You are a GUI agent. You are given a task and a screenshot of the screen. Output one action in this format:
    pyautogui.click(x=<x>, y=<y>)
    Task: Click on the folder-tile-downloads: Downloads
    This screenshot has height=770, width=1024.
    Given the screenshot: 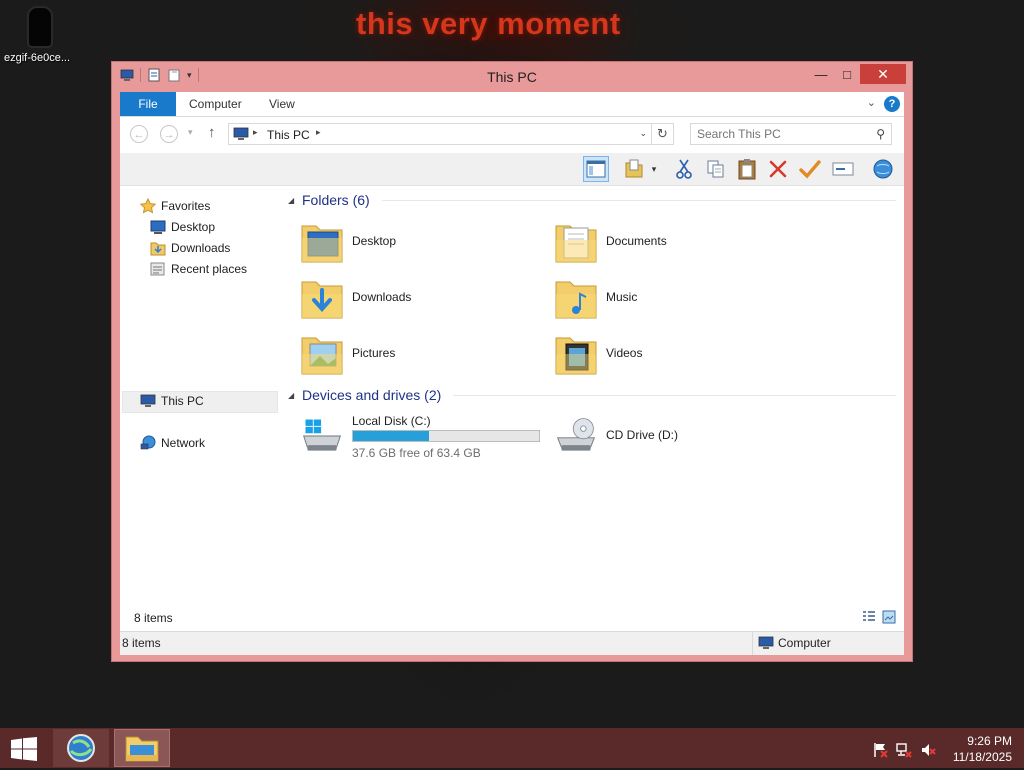 What is the action you would take?
    pyautogui.click(x=425, y=300)
    